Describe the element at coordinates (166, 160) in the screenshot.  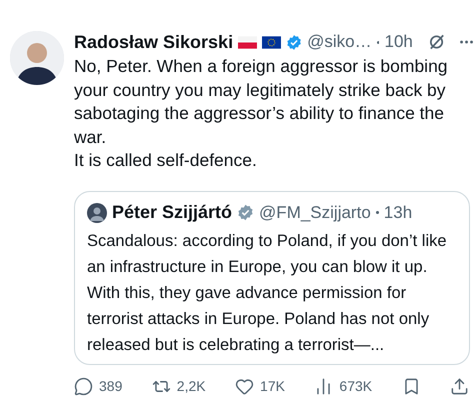
I see `post-text: It is called self-defence.` at that location.